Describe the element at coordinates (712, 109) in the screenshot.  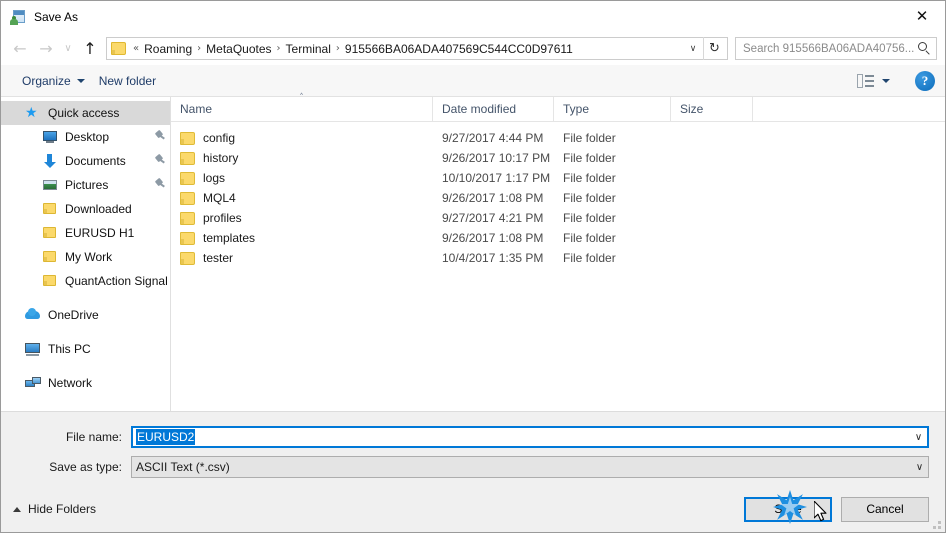
I see `column-header-size: Size` at that location.